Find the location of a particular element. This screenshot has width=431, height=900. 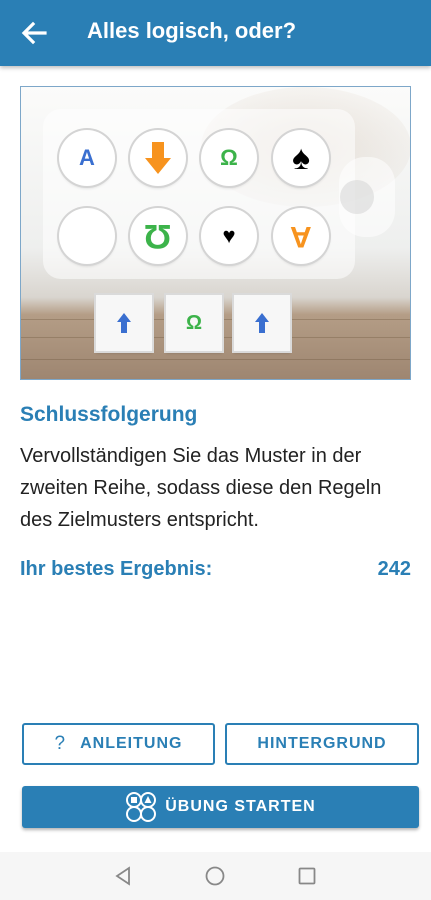

shapes-icon is located at coordinates (141, 807).